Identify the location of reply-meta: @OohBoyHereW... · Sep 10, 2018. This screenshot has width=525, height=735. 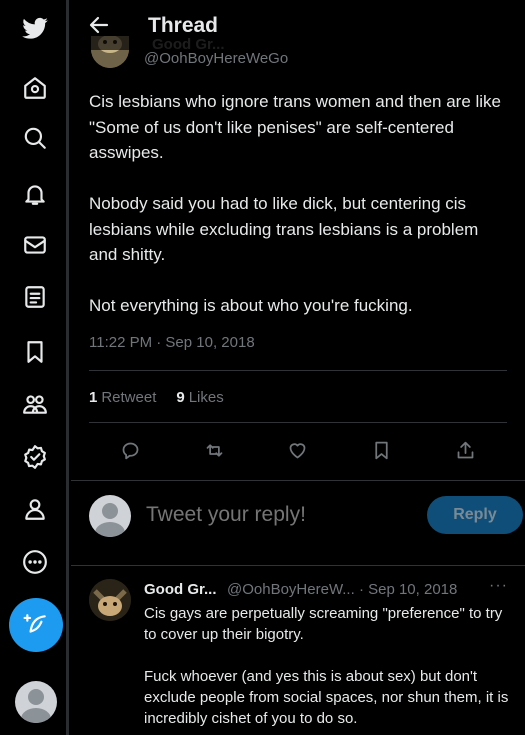
(342, 589).